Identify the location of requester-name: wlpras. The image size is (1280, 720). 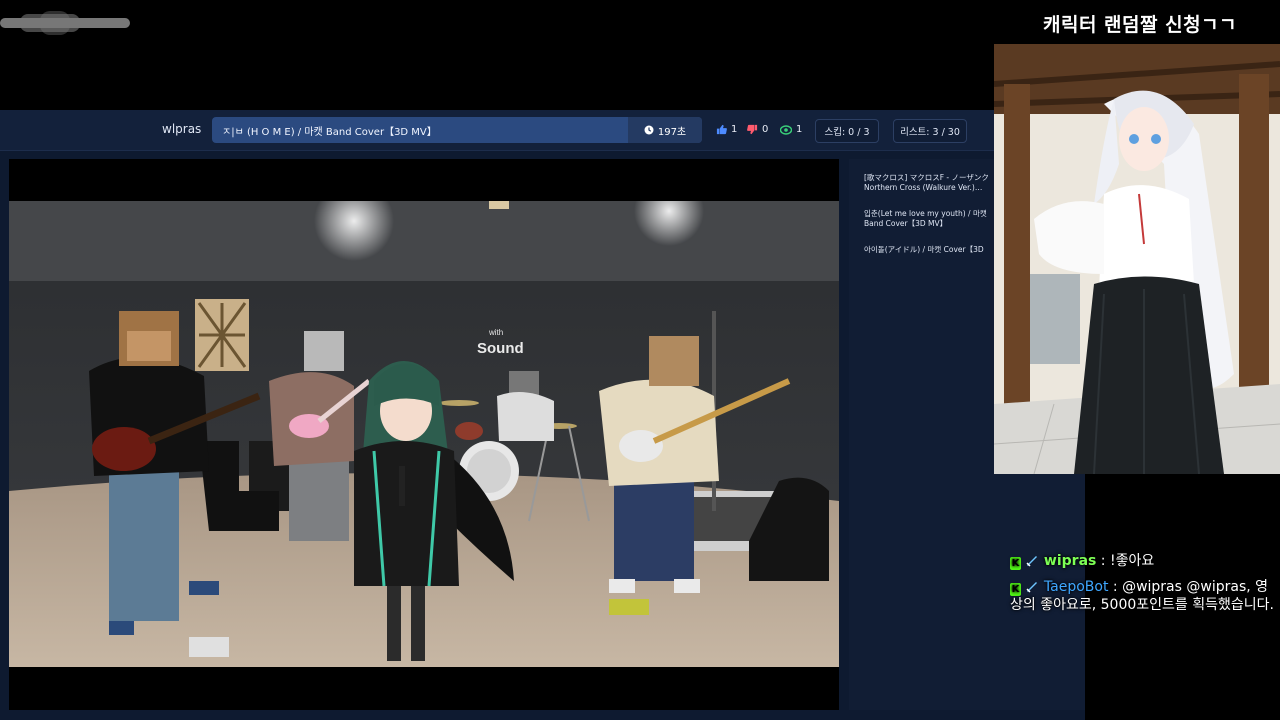
(182, 129).